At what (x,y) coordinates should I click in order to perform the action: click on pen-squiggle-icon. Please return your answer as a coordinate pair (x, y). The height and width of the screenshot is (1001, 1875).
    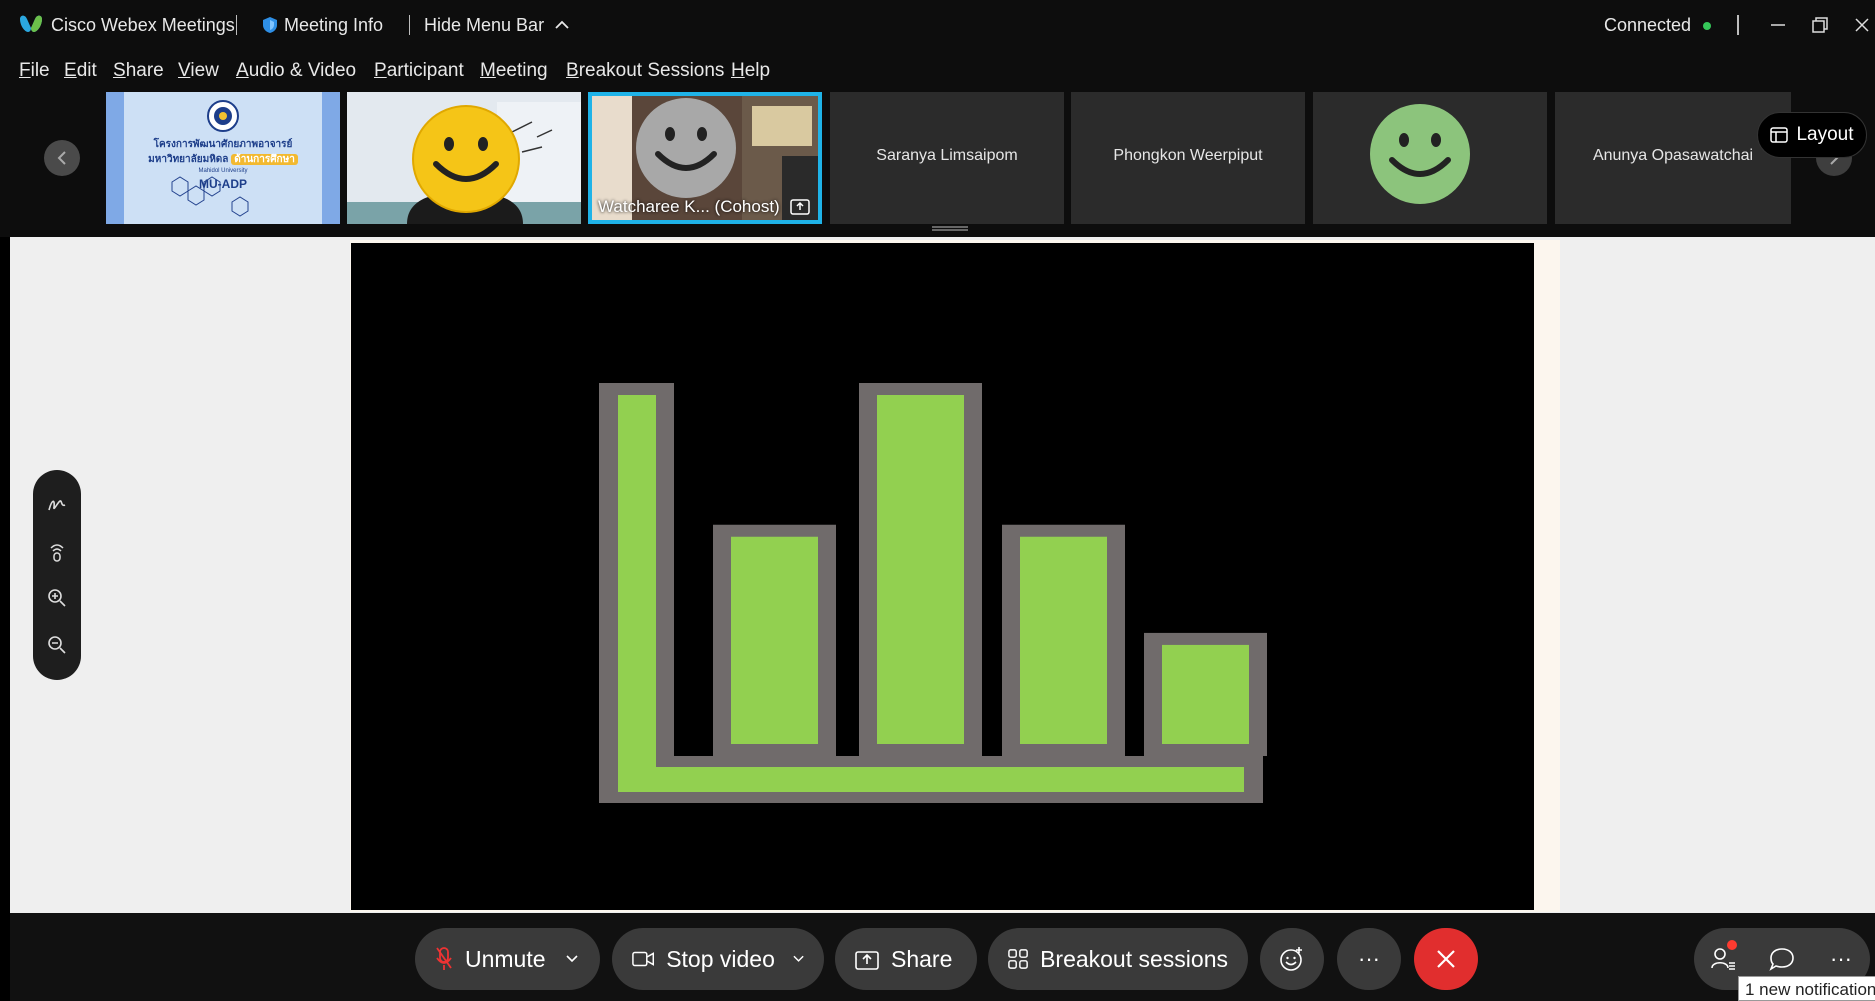
    Looking at the image, I should click on (57, 505).